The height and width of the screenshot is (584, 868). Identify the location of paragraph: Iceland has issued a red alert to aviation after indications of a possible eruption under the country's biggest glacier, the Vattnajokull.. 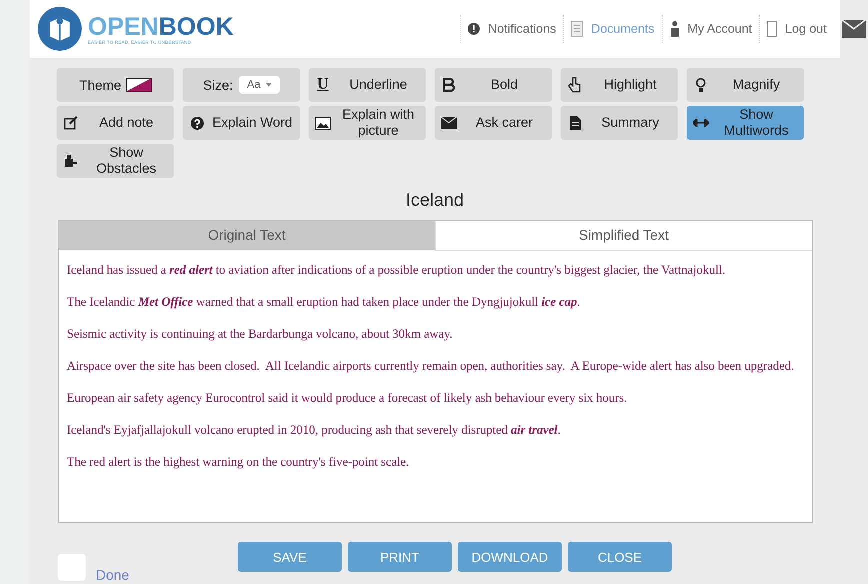
(396, 270).